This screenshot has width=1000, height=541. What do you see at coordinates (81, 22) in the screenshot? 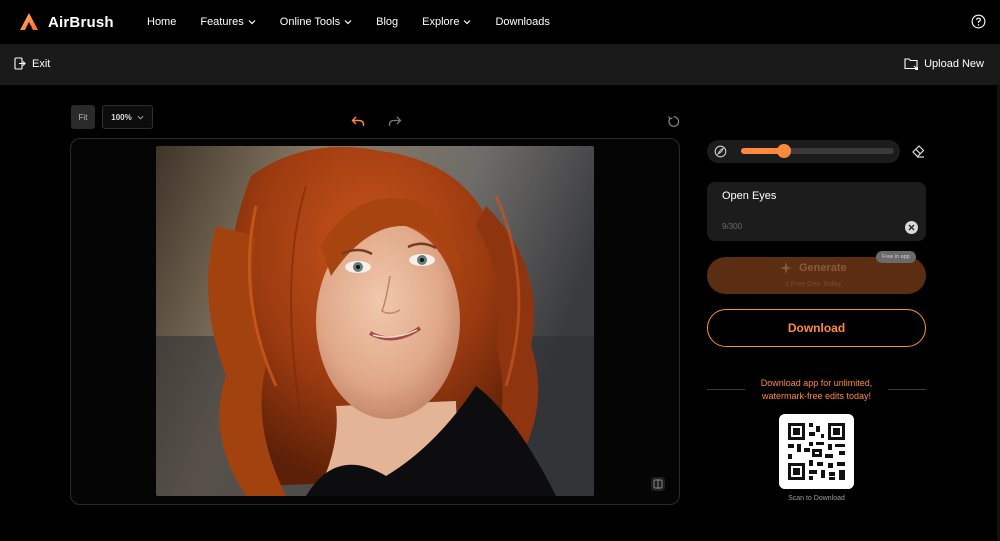
I see `brand-name: AirBrush` at bounding box center [81, 22].